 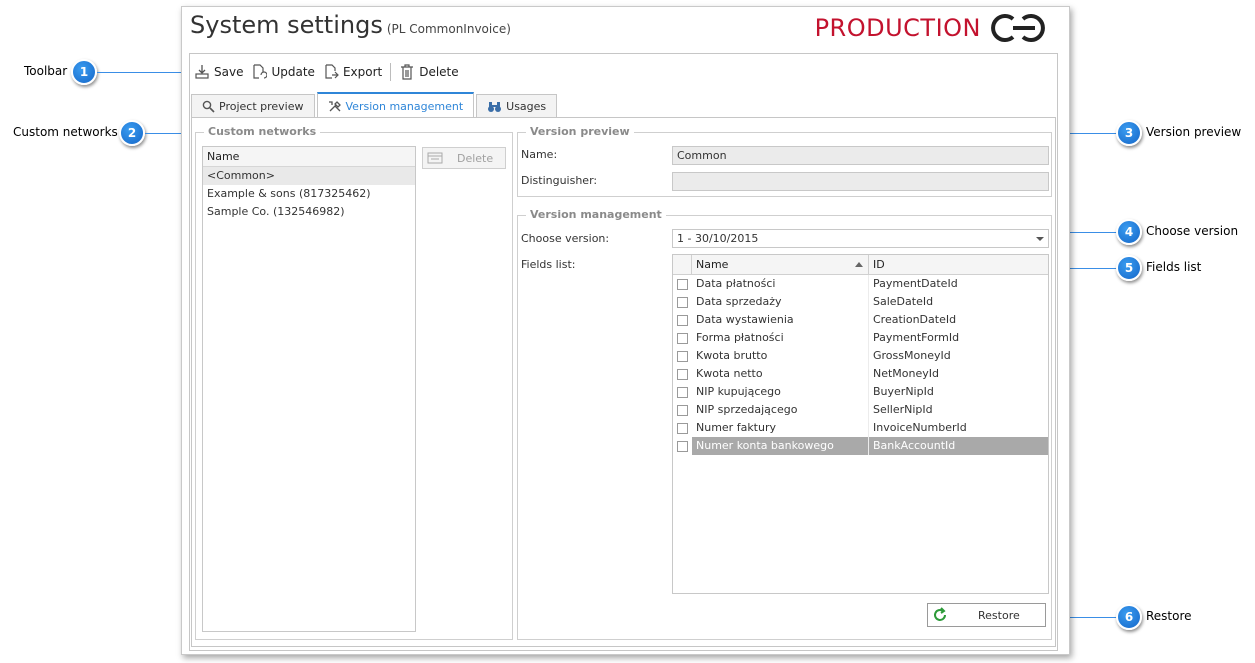 I want to click on sort-ascending-icon, so click(x=859, y=264).